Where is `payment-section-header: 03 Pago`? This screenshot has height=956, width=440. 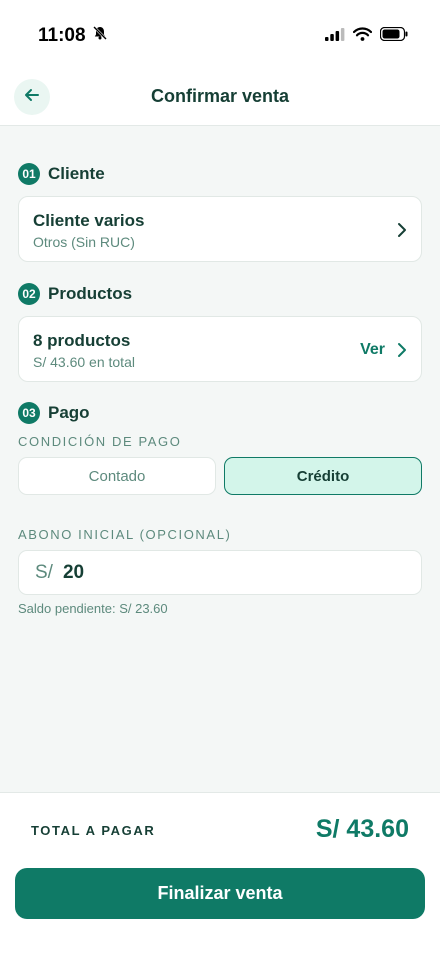 payment-section-header: 03 Pago is located at coordinates (54, 413).